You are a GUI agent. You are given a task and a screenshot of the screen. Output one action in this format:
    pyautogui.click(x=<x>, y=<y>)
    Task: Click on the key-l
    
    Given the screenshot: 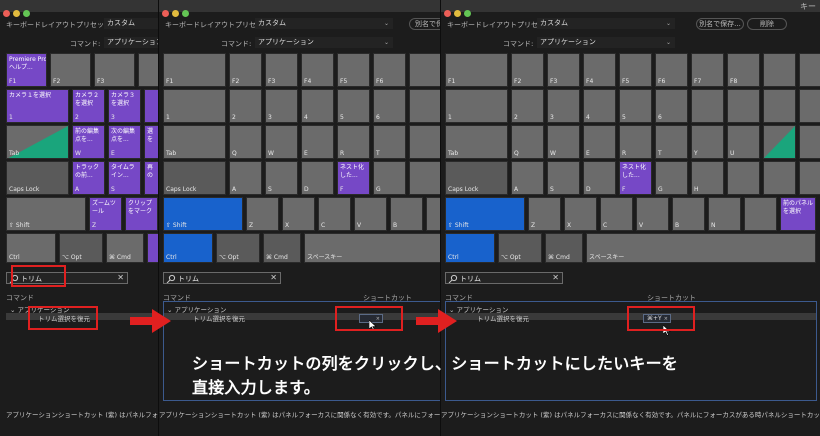 What is the action you would take?
    pyautogui.click(x=809, y=178)
    